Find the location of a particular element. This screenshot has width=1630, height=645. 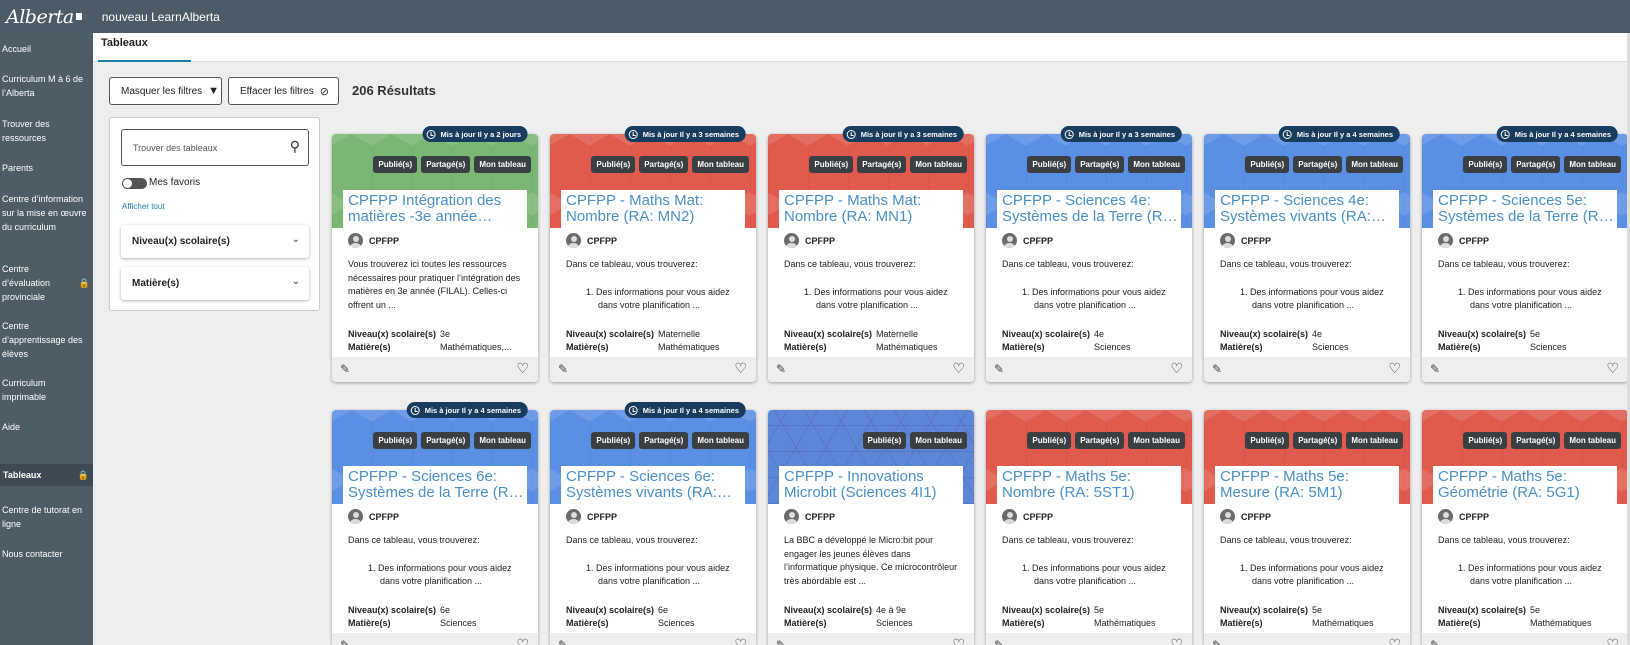

sidebar-item-contact: Nous contacter is located at coordinates (46, 554).